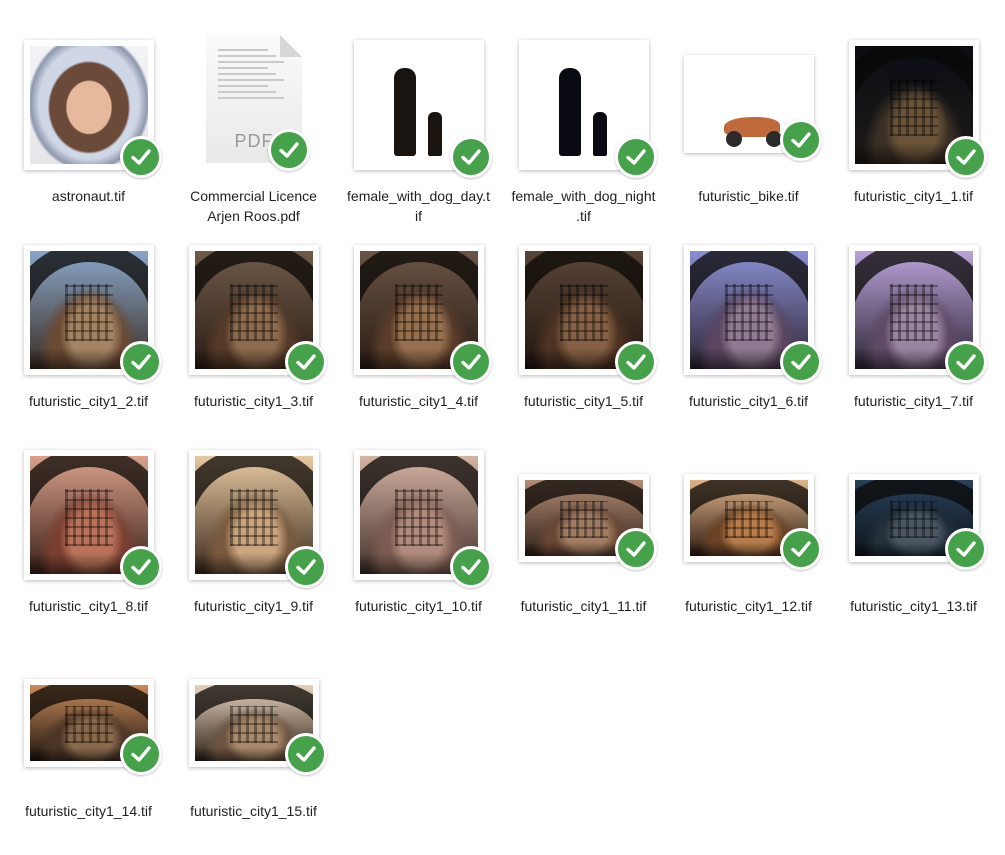 The image size is (1005, 855). I want to click on file-item: futuristic_city1_10.tif, so click(418, 550).